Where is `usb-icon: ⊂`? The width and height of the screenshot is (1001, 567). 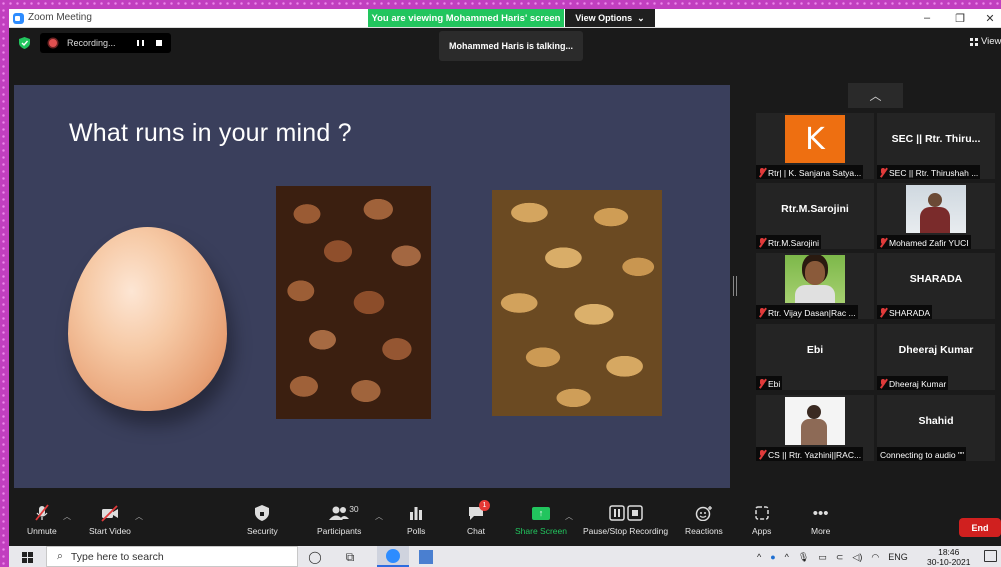
usb-icon: ⊂ is located at coordinates (840, 557).